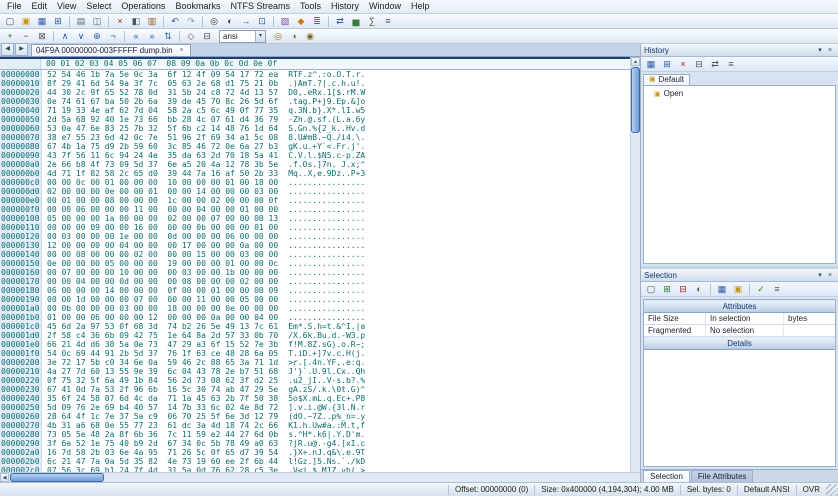 The height and width of the screenshot is (496, 838). What do you see at coordinates (321, 380) in the screenshot?
I see `hex-row-ascii: .u2_jI..V-s.b?.%` at bounding box center [321, 380].